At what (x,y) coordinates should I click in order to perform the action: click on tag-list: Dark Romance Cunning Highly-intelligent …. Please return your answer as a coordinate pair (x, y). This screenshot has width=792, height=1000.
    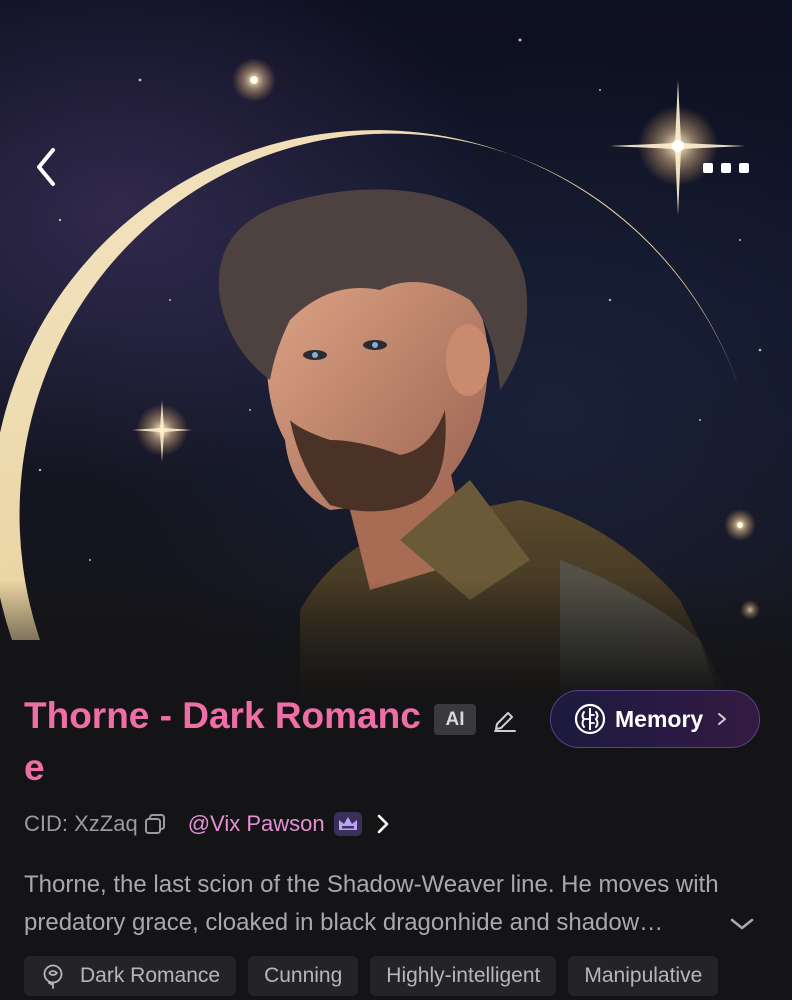
    Looking at the image, I should click on (371, 976).